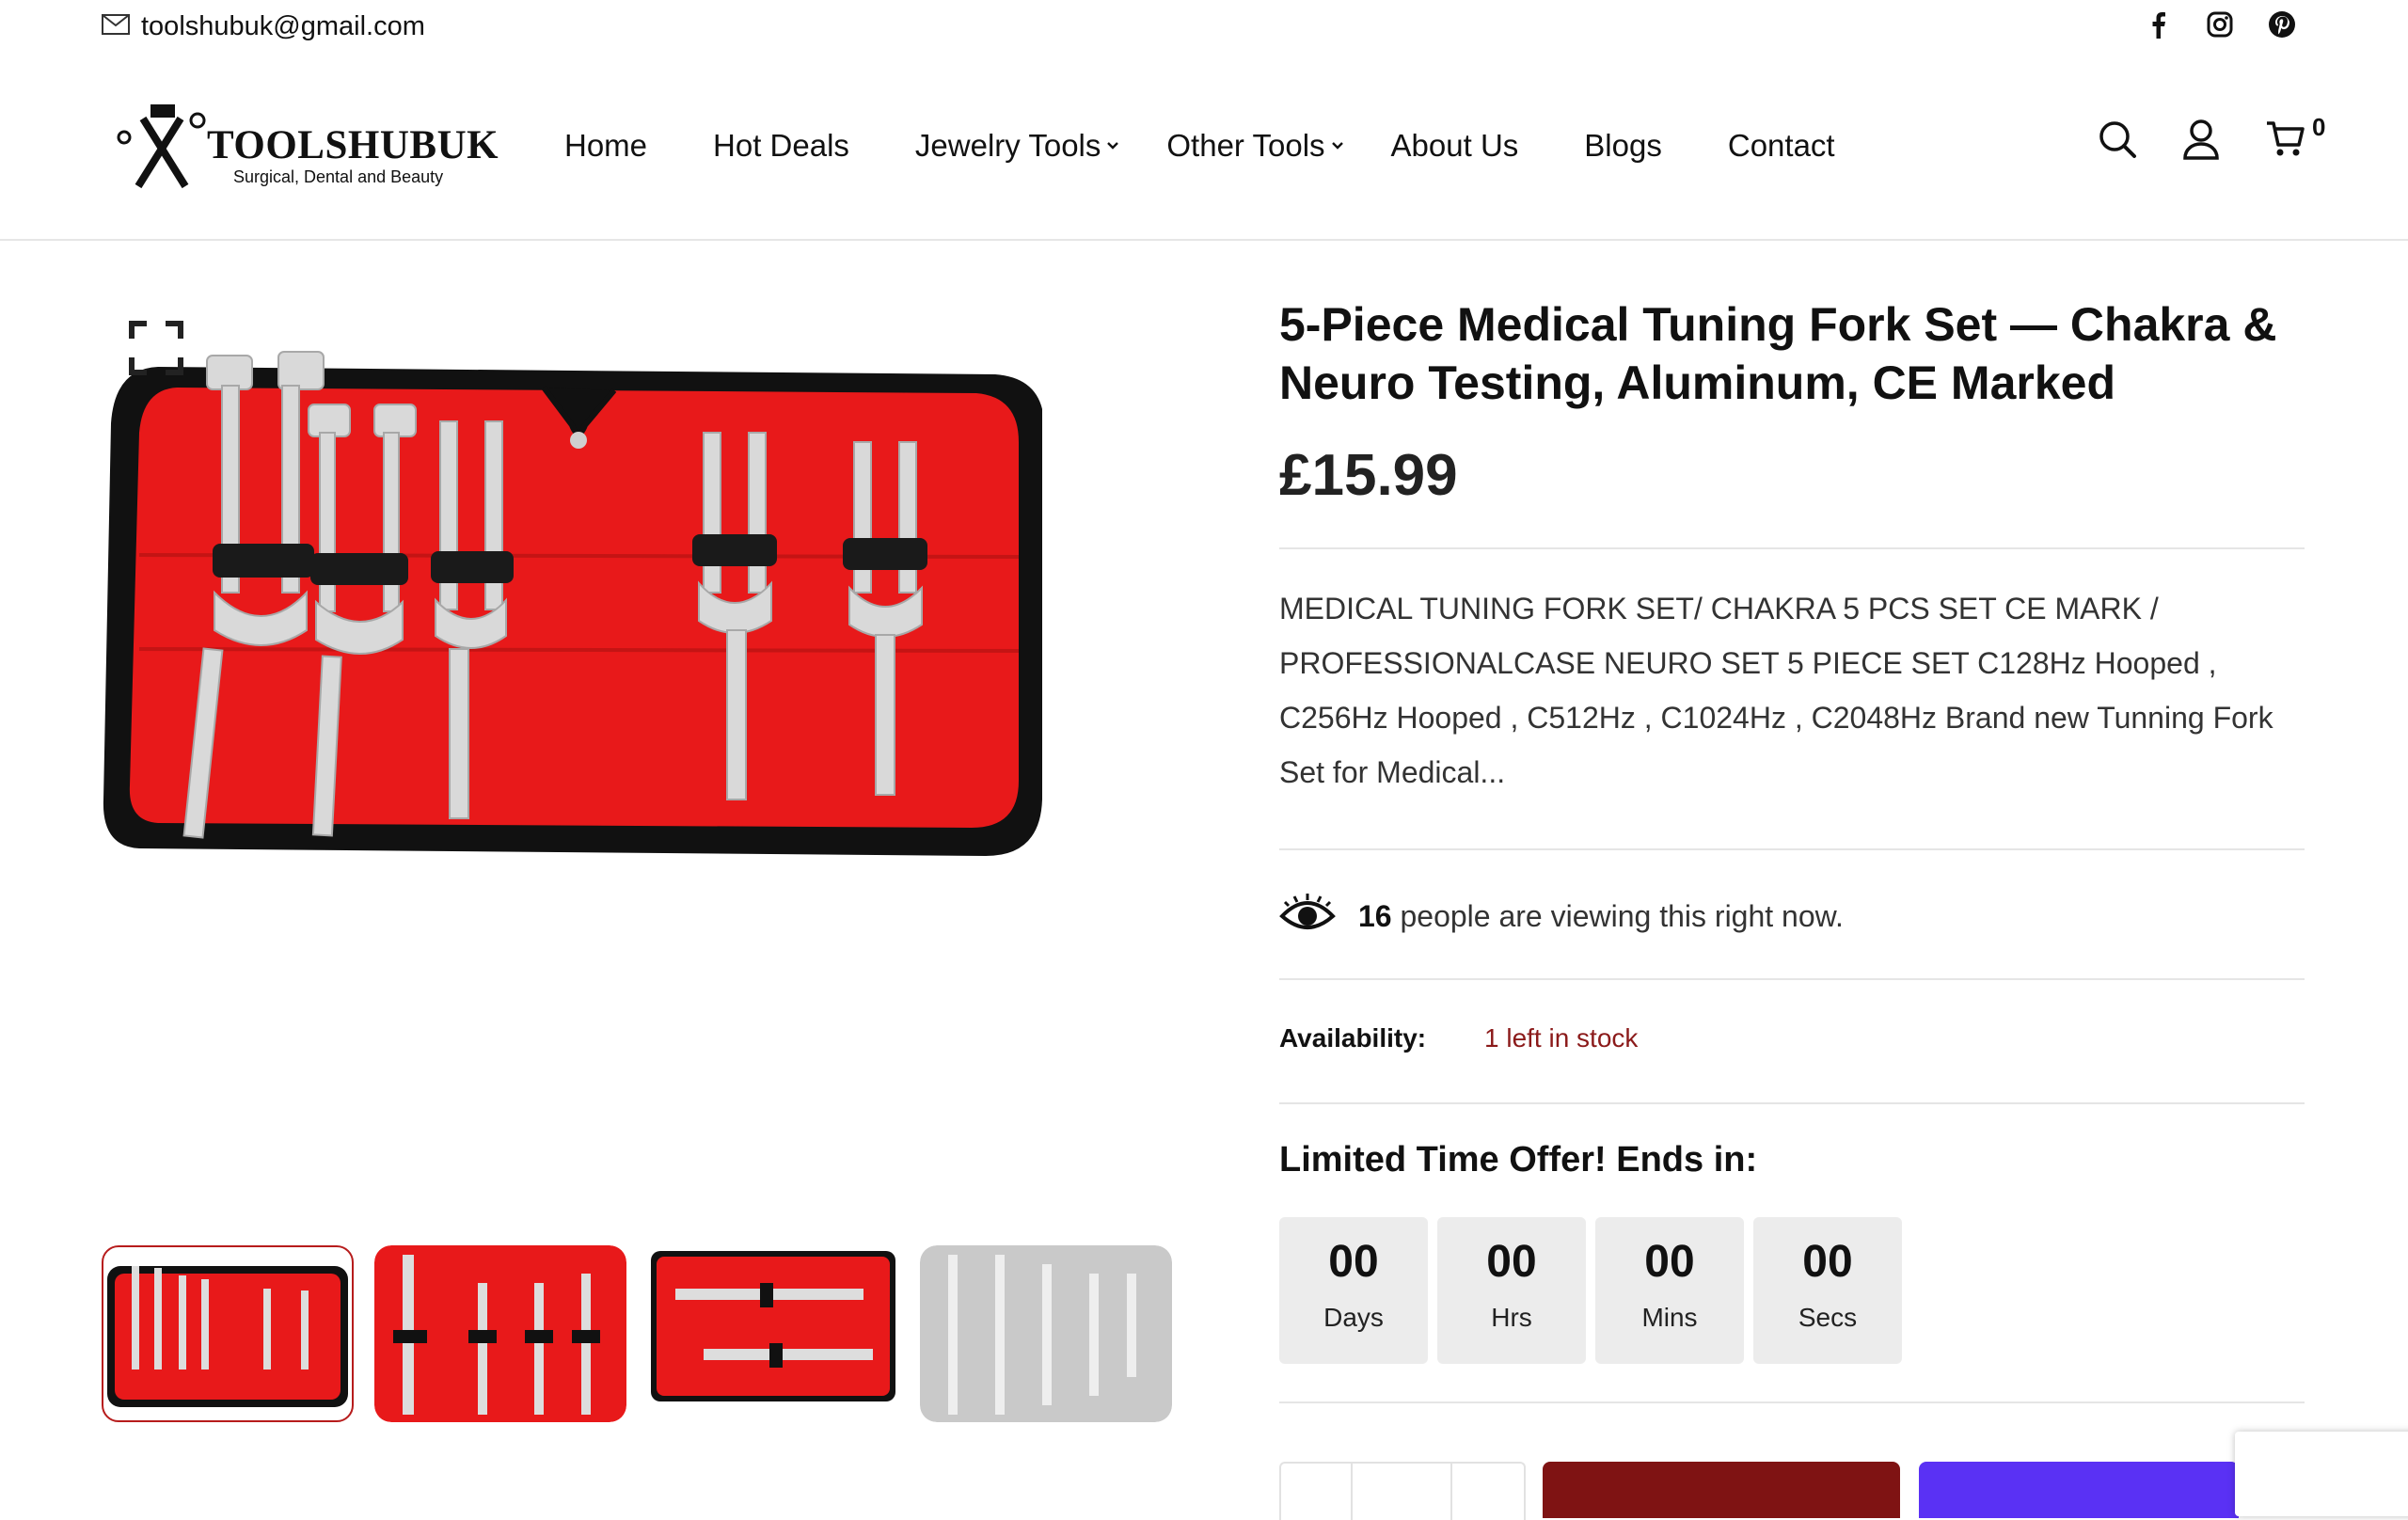 The image size is (2408, 1520). What do you see at coordinates (2201, 142) in the screenshot?
I see `account-icon` at bounding box center [2201, 142].